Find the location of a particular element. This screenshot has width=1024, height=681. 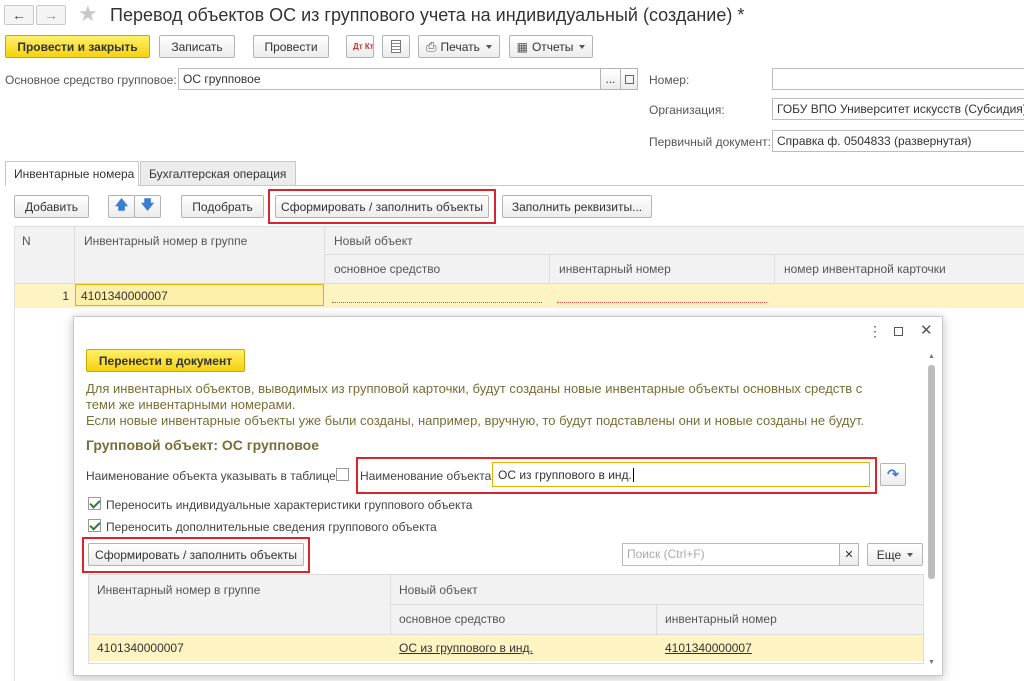

row-os-link: ОС из группового в инд. is located at coordinates (466, 648).